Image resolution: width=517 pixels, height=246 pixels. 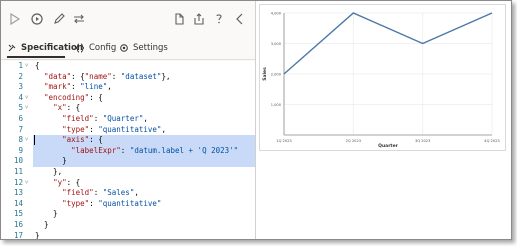 I want to click on code-token: "type", so click(x=76, y=129).